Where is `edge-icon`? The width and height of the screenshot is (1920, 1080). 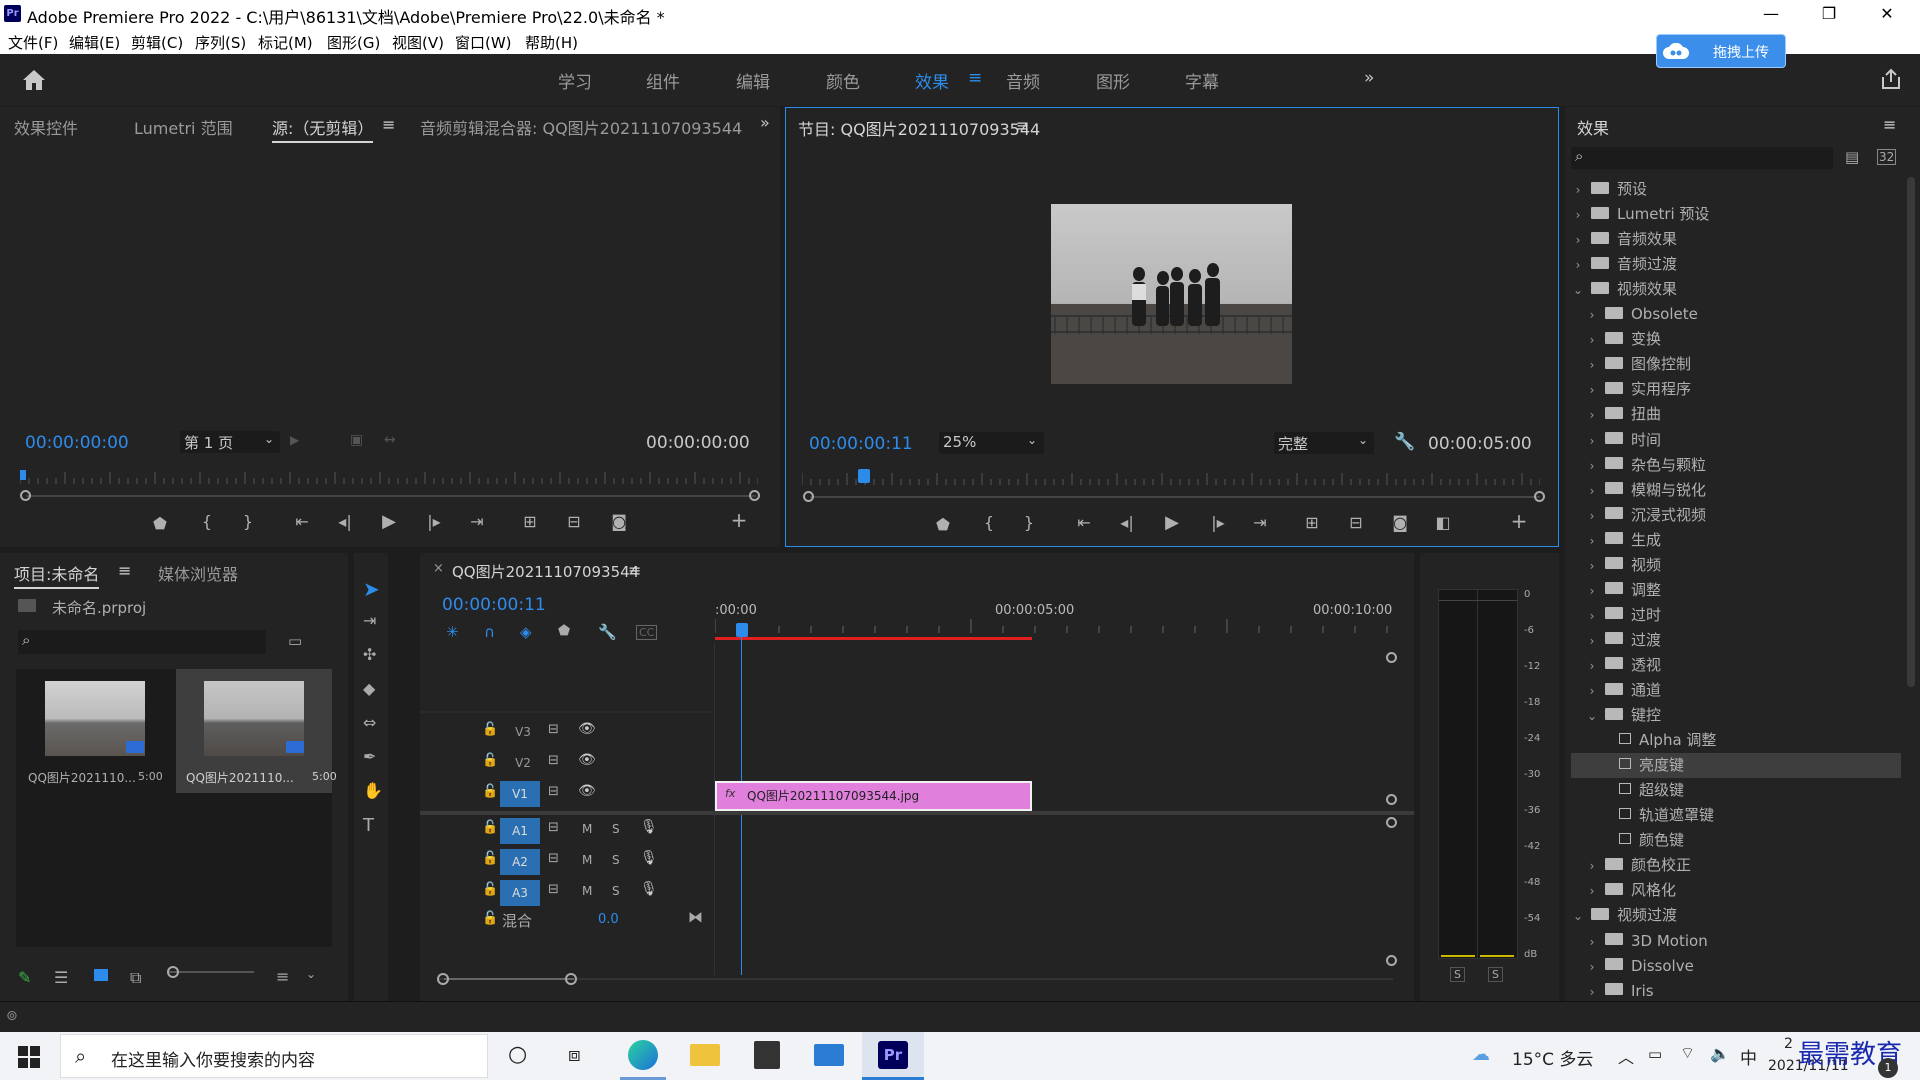
edge-icon is located at coordinates (643, 1055).